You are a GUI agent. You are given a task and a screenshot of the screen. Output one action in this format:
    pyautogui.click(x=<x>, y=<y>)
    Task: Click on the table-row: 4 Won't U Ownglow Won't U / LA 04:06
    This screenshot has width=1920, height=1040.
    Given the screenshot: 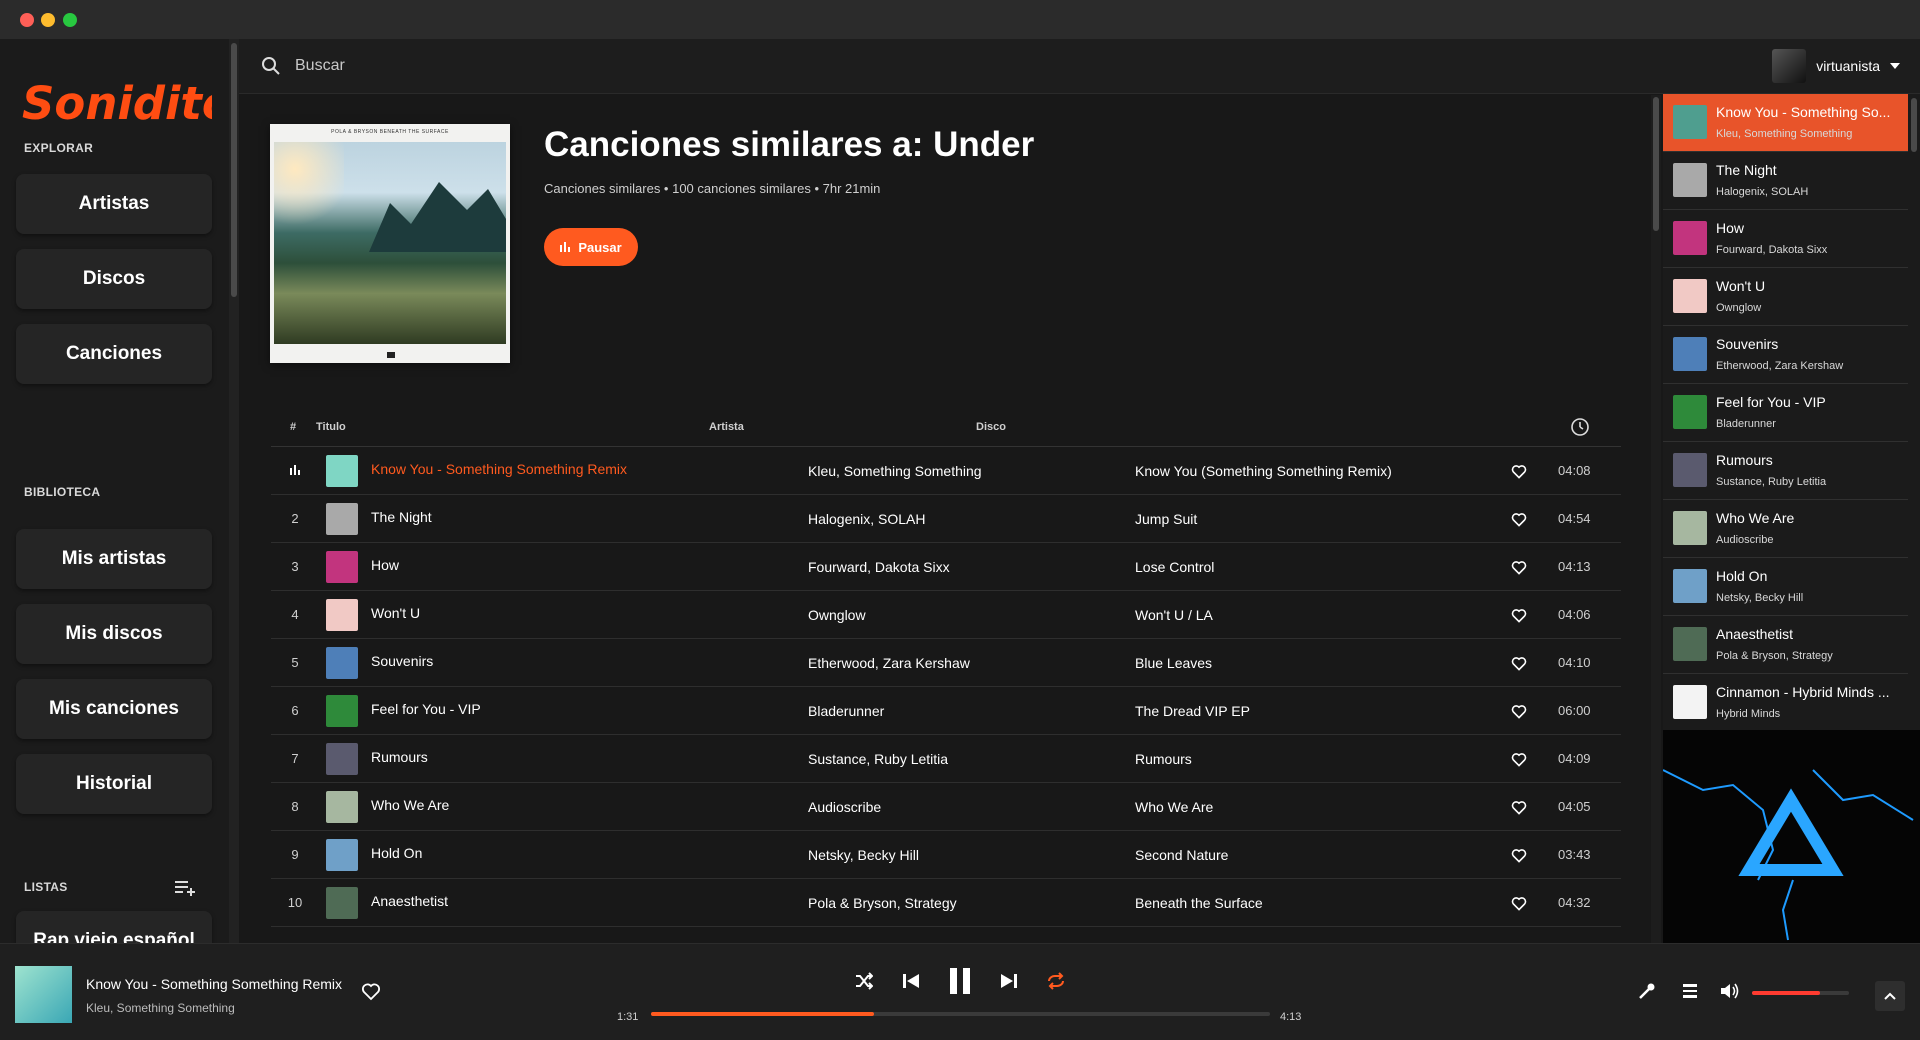 What is the action you would take?
    pyautogui.click(x=946, y=615)
    